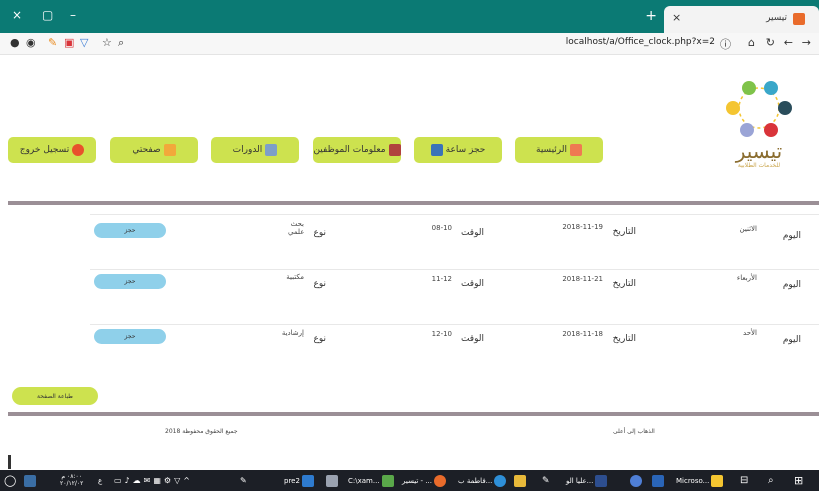  What do you see at coordinates (100, 480) in the screenshot?
I see `language-indicator: ع` at bounding box center [100, 480].